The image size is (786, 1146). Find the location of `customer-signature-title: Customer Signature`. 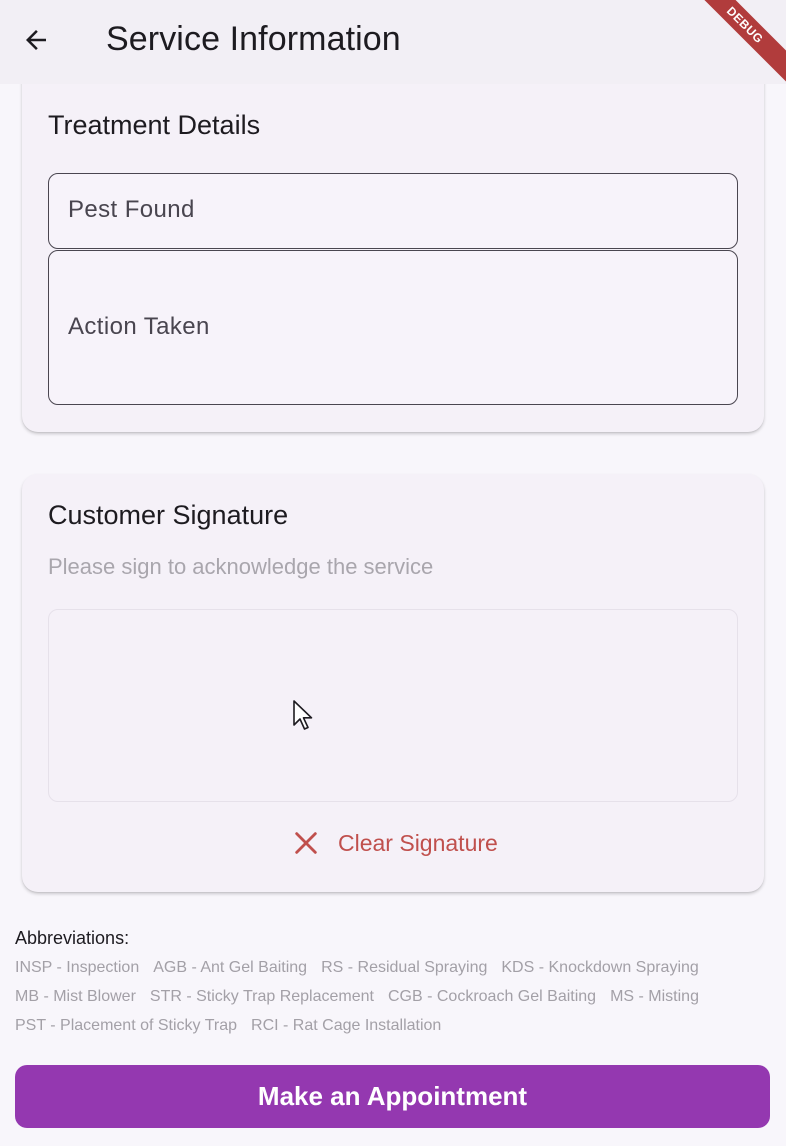

customer-signature-title: Customer Signature is located at coordinates (168, 515).